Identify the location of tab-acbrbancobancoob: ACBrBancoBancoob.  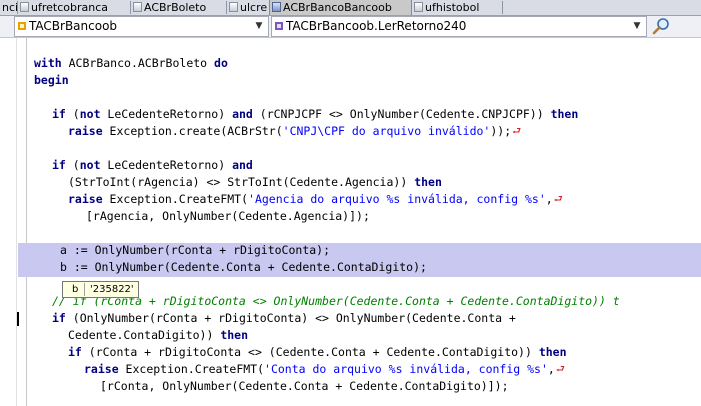
(340, 7).